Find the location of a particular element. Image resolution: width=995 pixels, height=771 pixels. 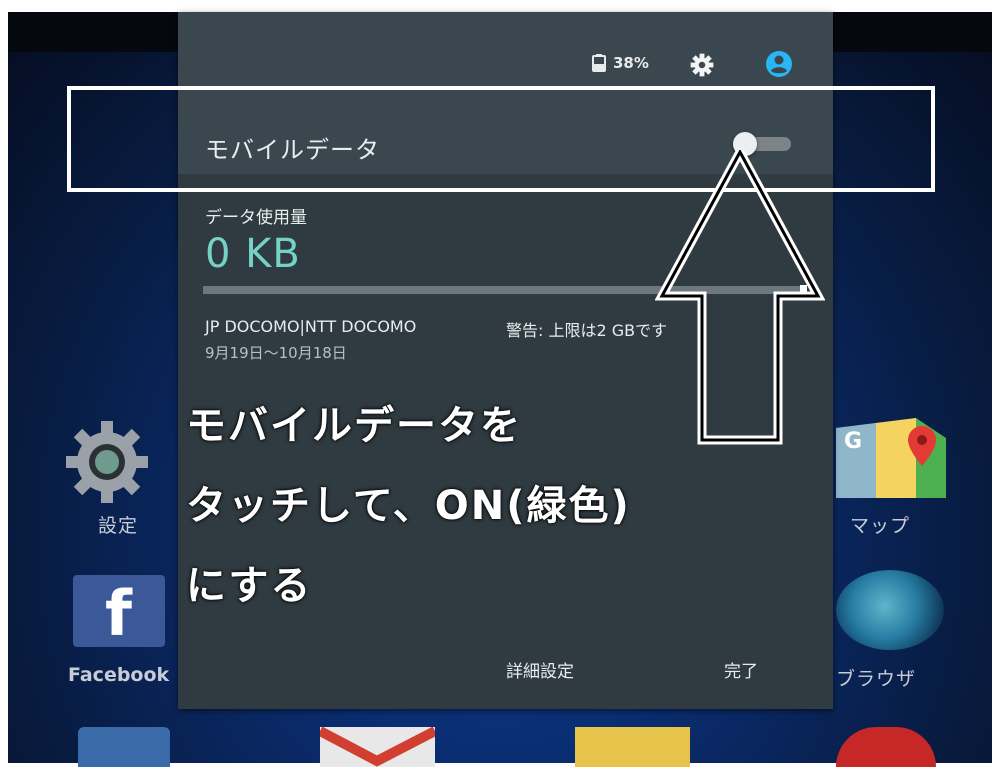

battery-percentage: 38% is located at coordinates (631, 63).